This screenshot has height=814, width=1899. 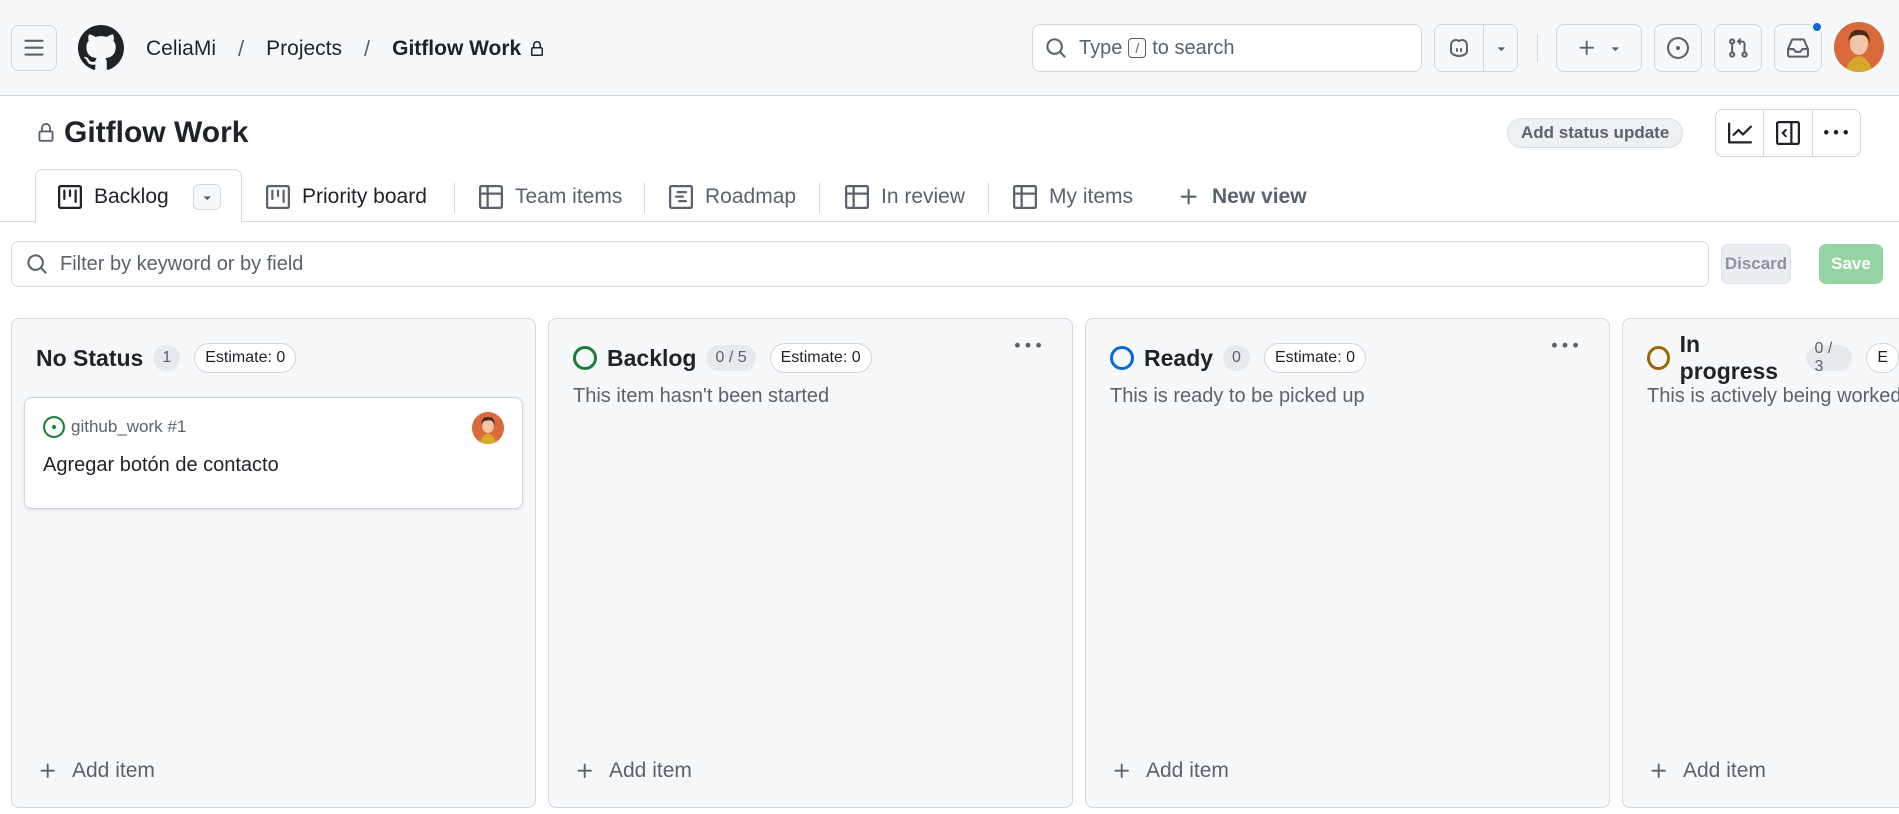 What do you see at coordinates (1882, 358) in the screenshot?
I see `column-estimate: E` at bounding box center [1882, 358].